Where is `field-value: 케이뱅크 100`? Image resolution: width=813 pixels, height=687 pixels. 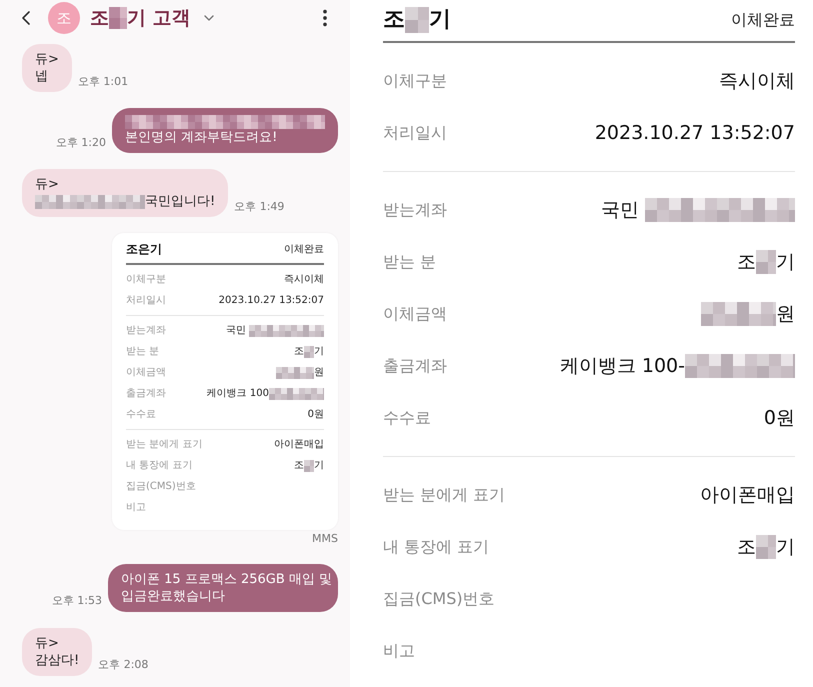 field-value: 케이뱅크 100 is located at coordinates (237, 394).